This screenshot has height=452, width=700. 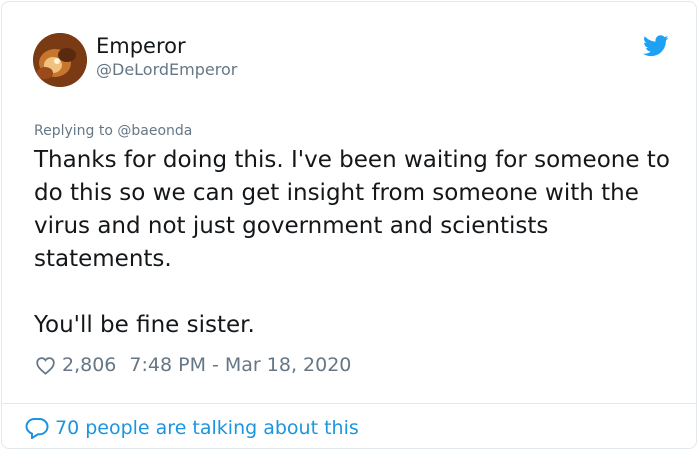 I want to click on conversation-label: 70 people are talking about this, so click(x=207, y=428).